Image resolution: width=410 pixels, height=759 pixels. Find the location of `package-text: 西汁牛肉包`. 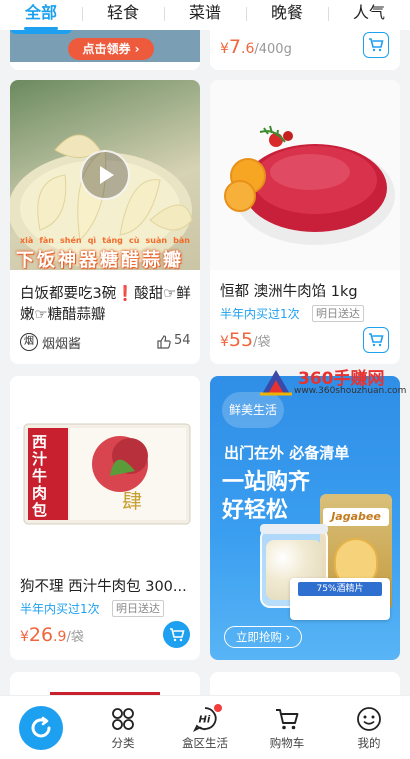

package-text: 西汁牛肉包 is located at coordinates (40, 476).